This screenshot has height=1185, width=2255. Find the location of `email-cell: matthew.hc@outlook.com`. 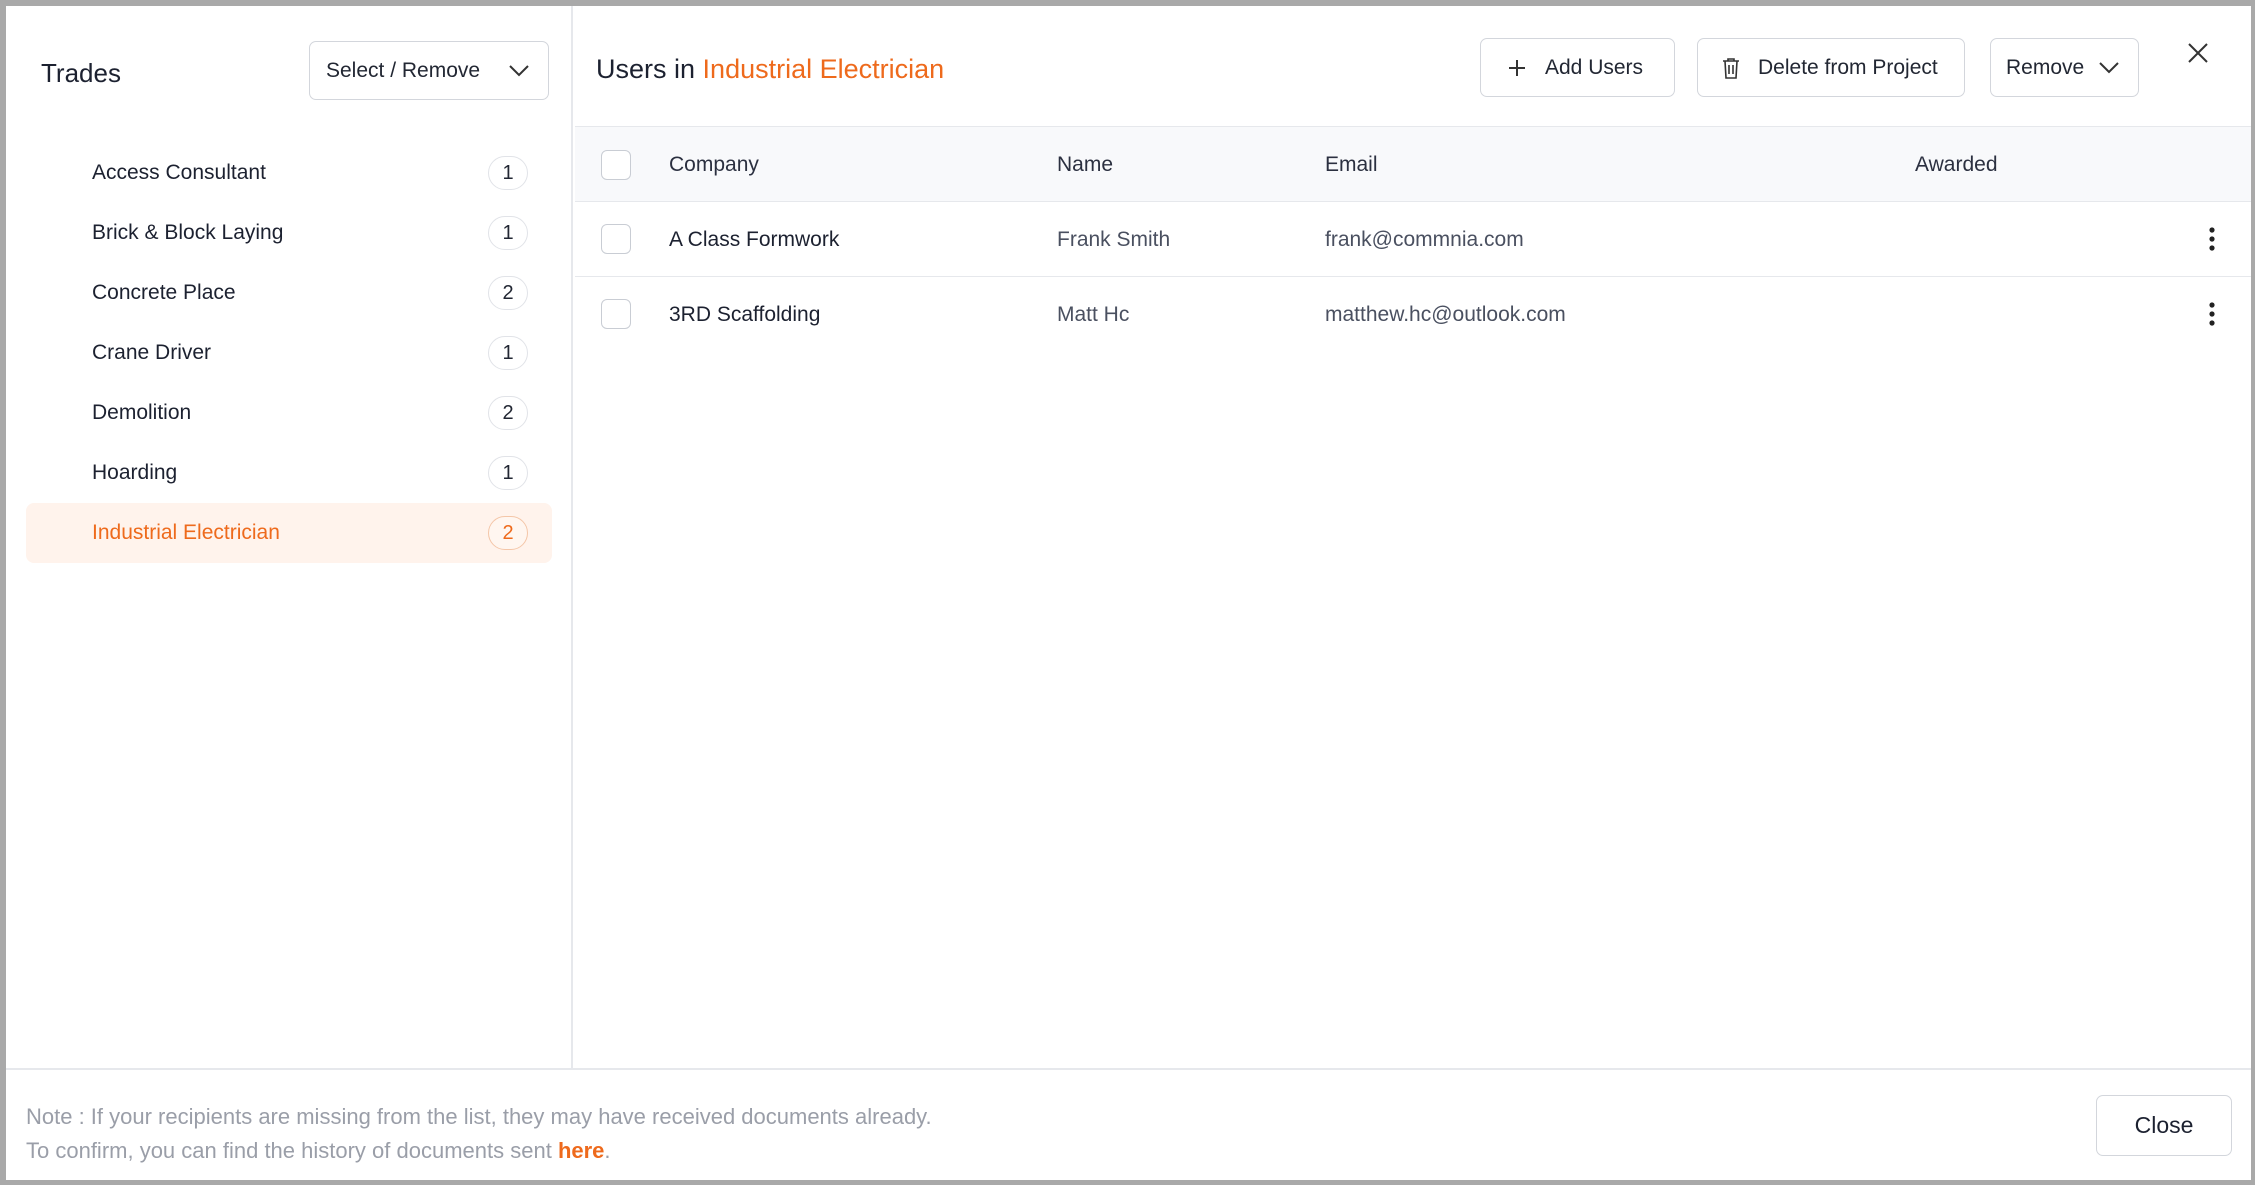

email-cell: matthew.hc@outlook.com is located at coordinates (1445, 314).